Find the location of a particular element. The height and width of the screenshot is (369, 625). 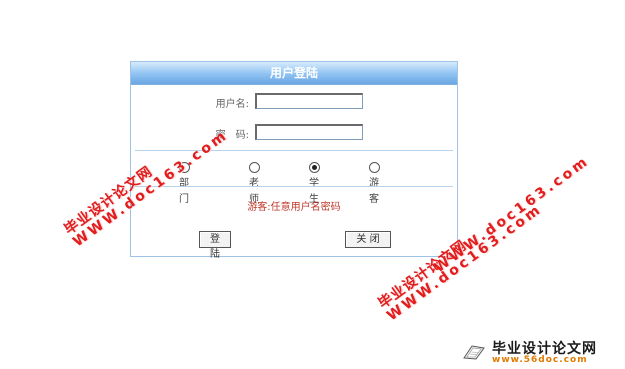

role-radio-guest: 游客 is located at coordinates (376, 182).